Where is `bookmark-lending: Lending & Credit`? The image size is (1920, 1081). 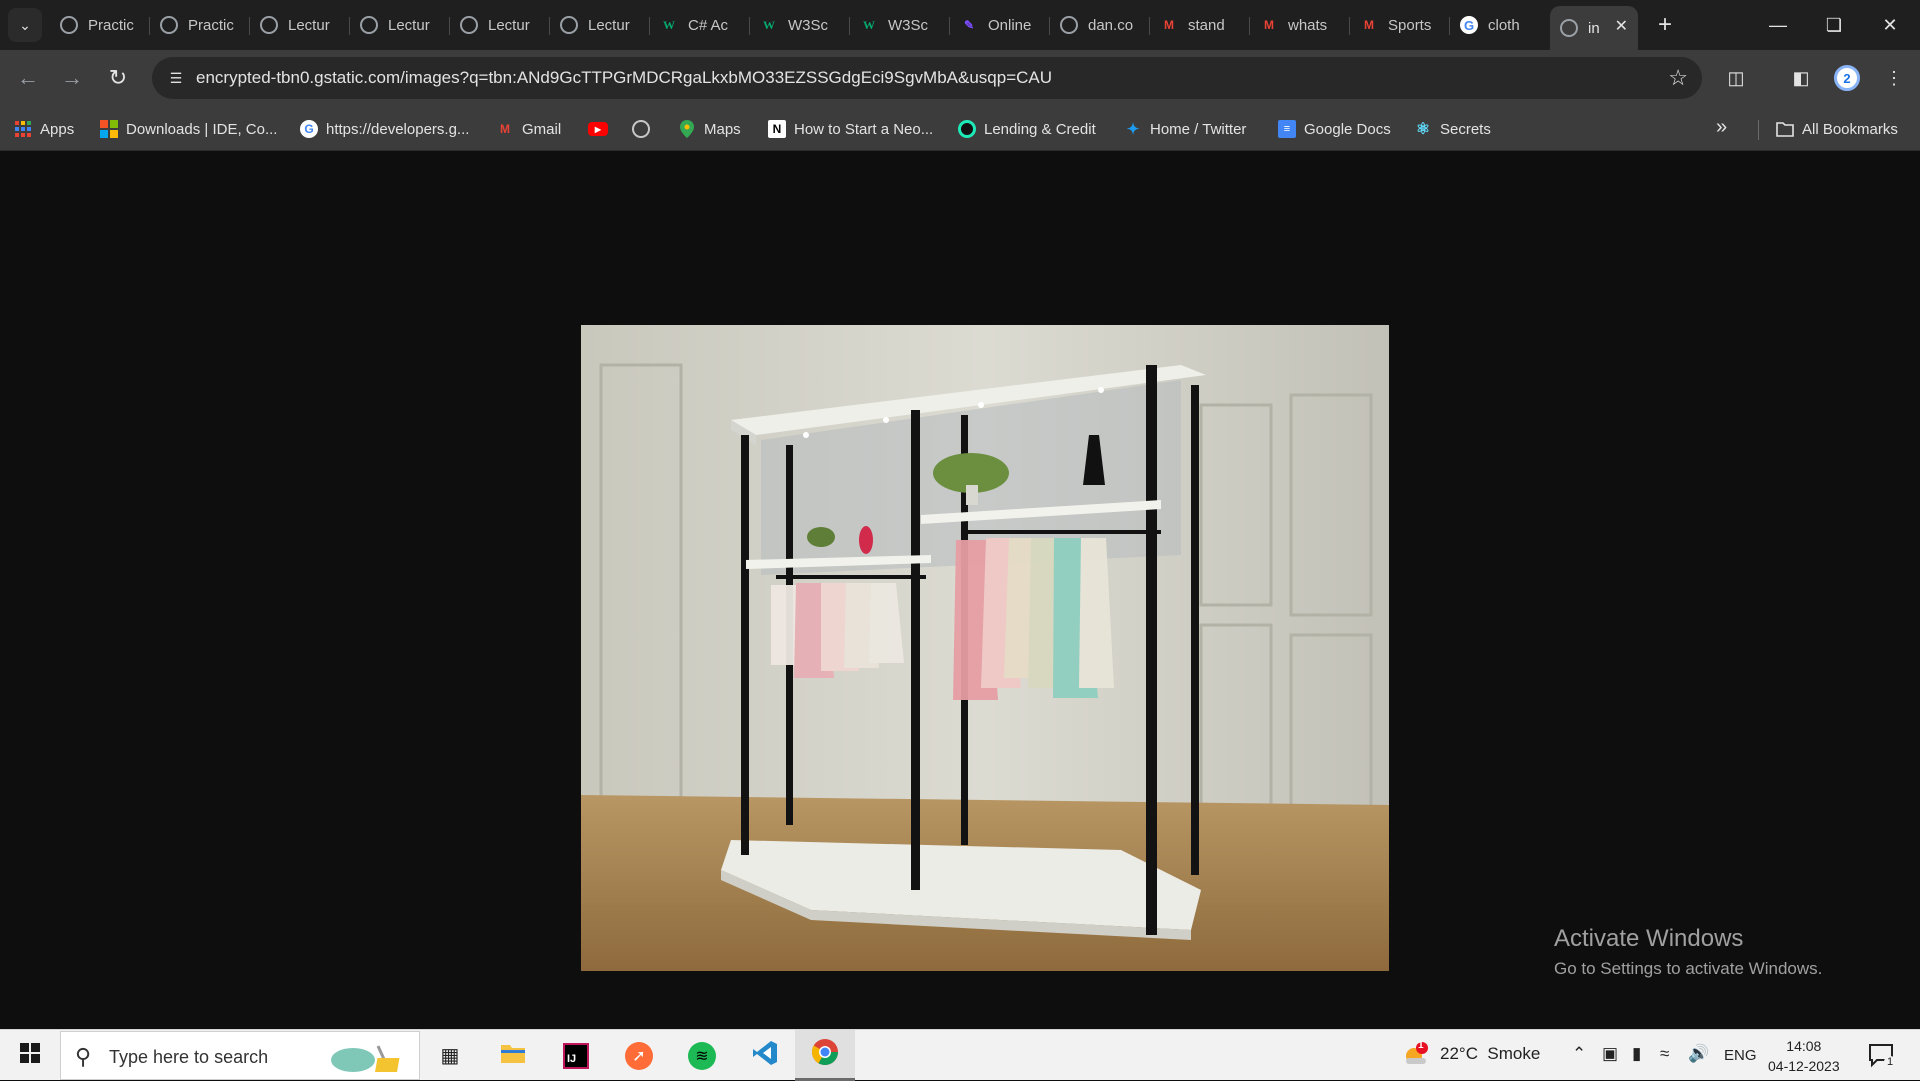
bookmark-lending: Lending & Credit is located at coordinates (1027, 129).